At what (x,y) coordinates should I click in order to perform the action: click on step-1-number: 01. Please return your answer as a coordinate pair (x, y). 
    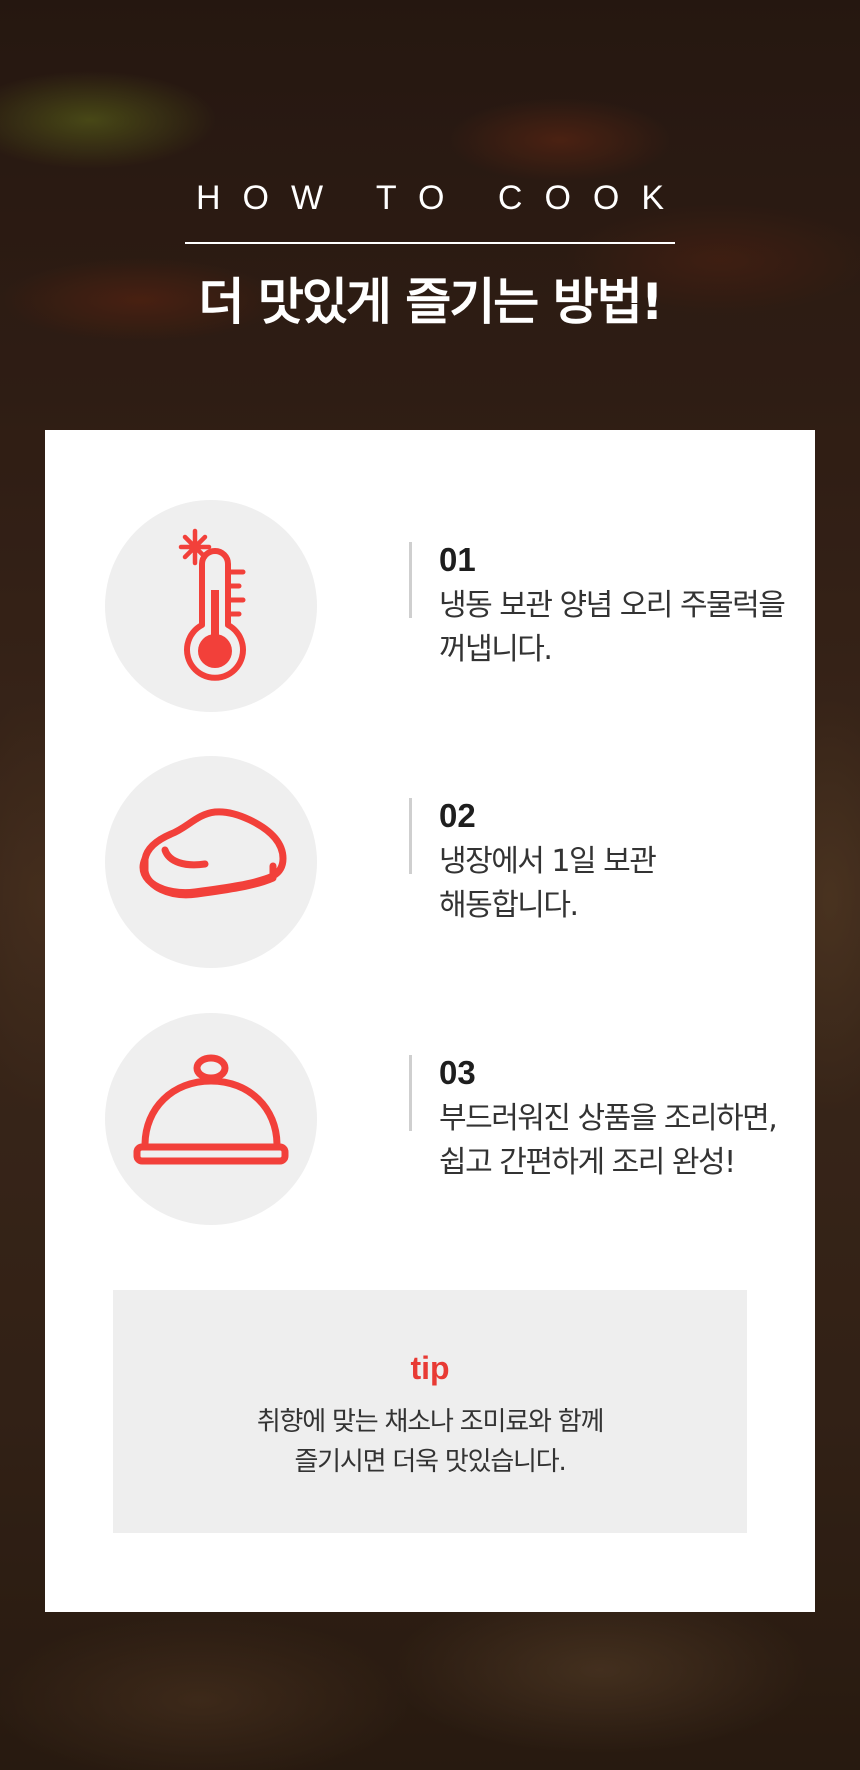
    Looking at the image, I should click on (457, 559).